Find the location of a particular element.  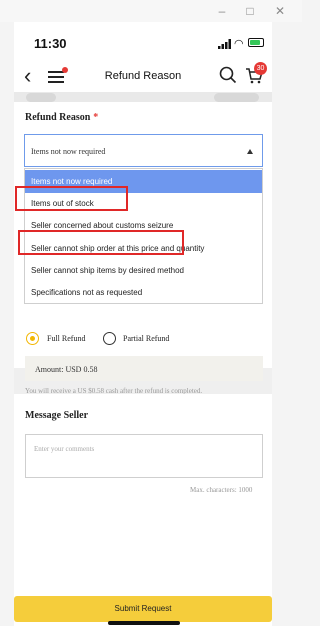

partial-refund-label: Partial Refund is located at coordinates (146, 338).